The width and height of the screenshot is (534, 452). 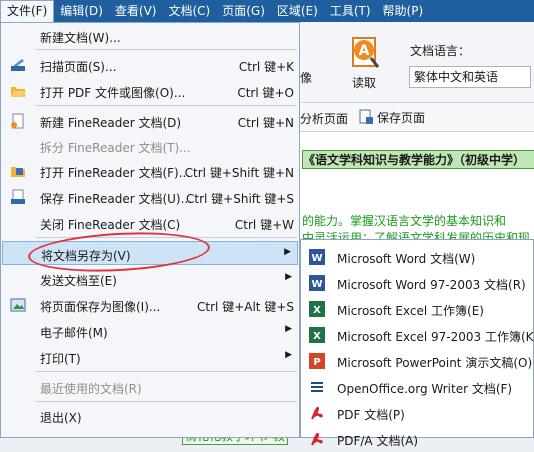 What do you see at coordinates (136, 11) in the screenshot?
I see `menu-view: 查看(V)` at bounding box center [136, 11].